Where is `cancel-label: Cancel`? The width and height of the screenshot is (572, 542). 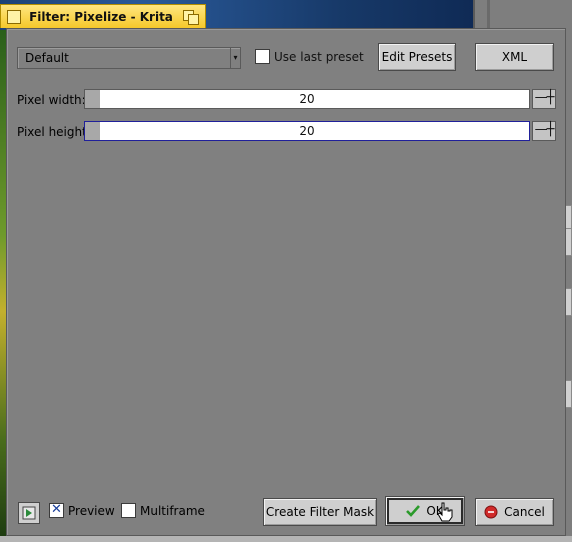
cancel-label: Cancel is located at coordinates (524, 512).